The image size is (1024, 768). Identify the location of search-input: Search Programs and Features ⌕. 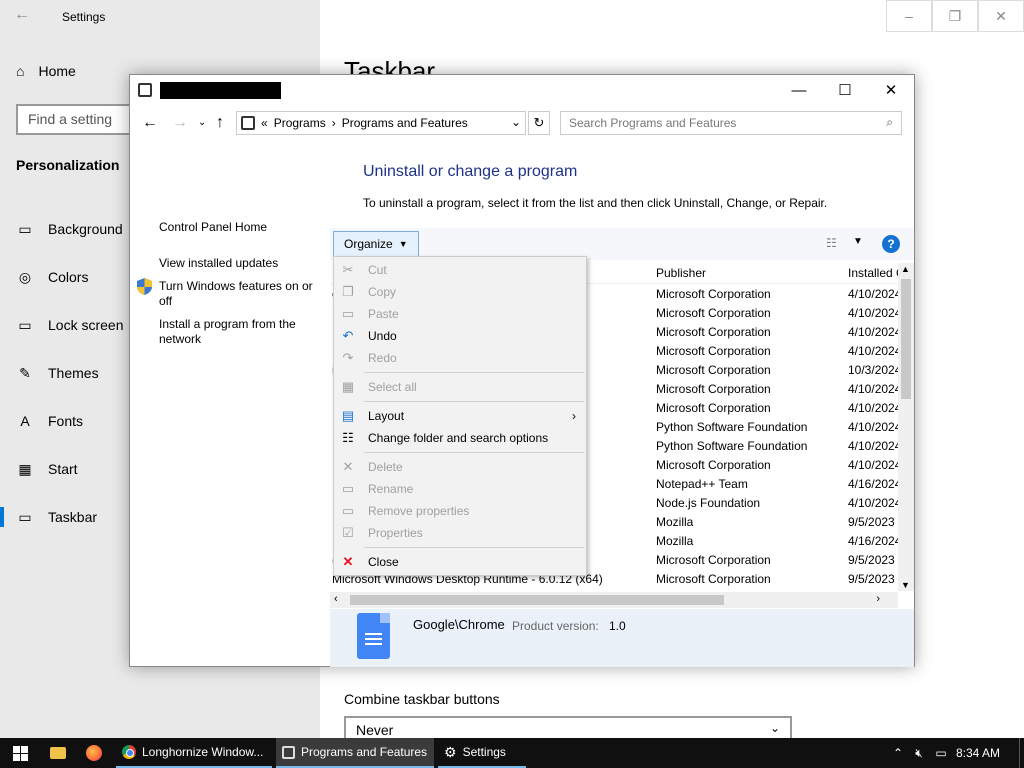
(731, 123).